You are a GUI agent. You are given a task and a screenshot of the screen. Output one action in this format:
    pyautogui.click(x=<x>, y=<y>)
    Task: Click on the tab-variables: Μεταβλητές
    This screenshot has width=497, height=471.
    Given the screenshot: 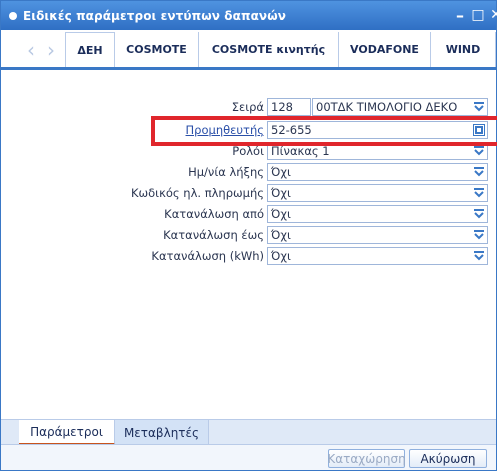 What is the action you would take?
    pyautogui.click(x=162, y=432)
    